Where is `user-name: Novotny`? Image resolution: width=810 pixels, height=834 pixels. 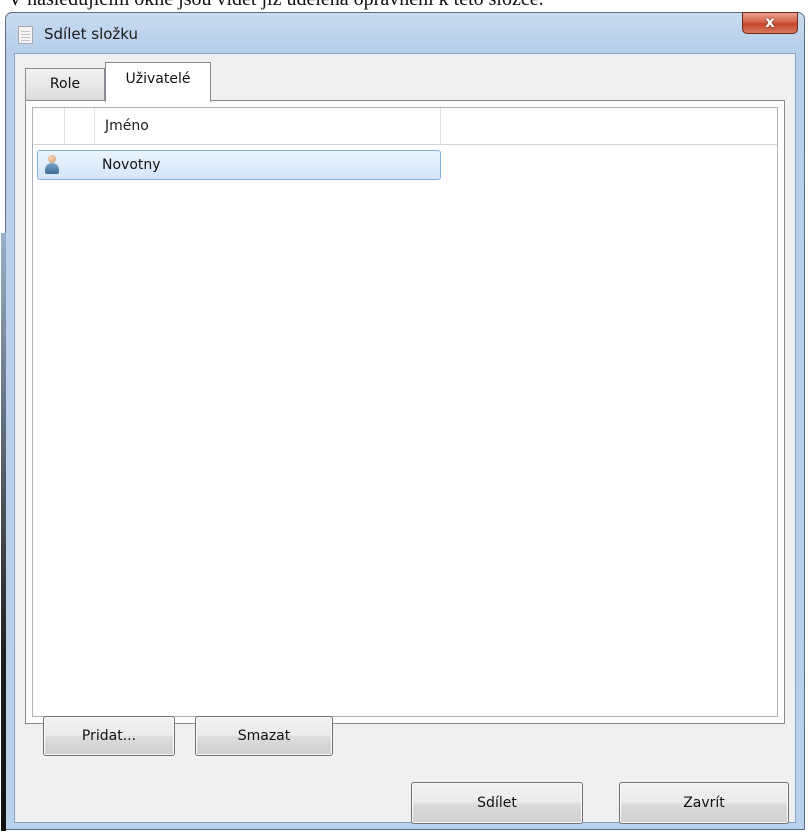
user-name: Novotny is located at coordinates (131, 165).